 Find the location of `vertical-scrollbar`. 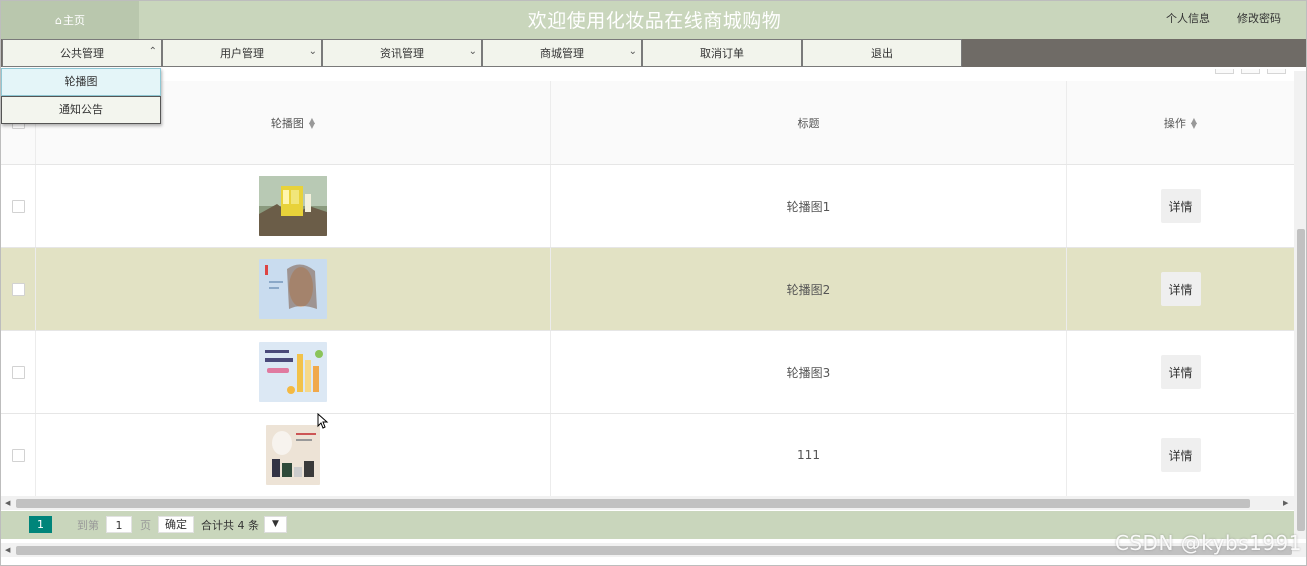

vertical-scrollbar is located at coordinates (1300, 305).